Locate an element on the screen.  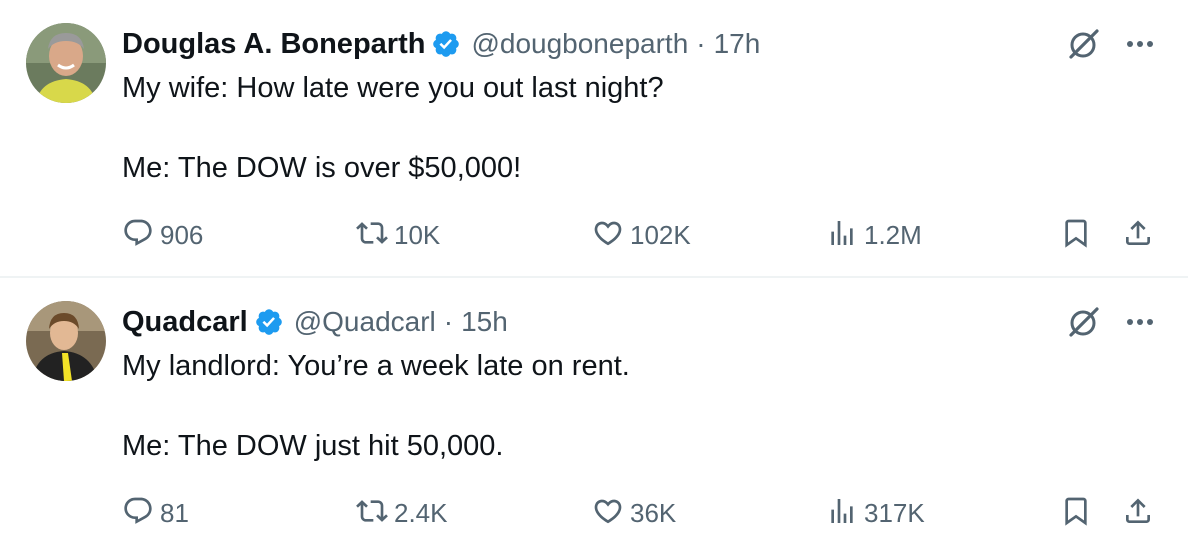
views-button: 317K is located at coordinates (875, 513).